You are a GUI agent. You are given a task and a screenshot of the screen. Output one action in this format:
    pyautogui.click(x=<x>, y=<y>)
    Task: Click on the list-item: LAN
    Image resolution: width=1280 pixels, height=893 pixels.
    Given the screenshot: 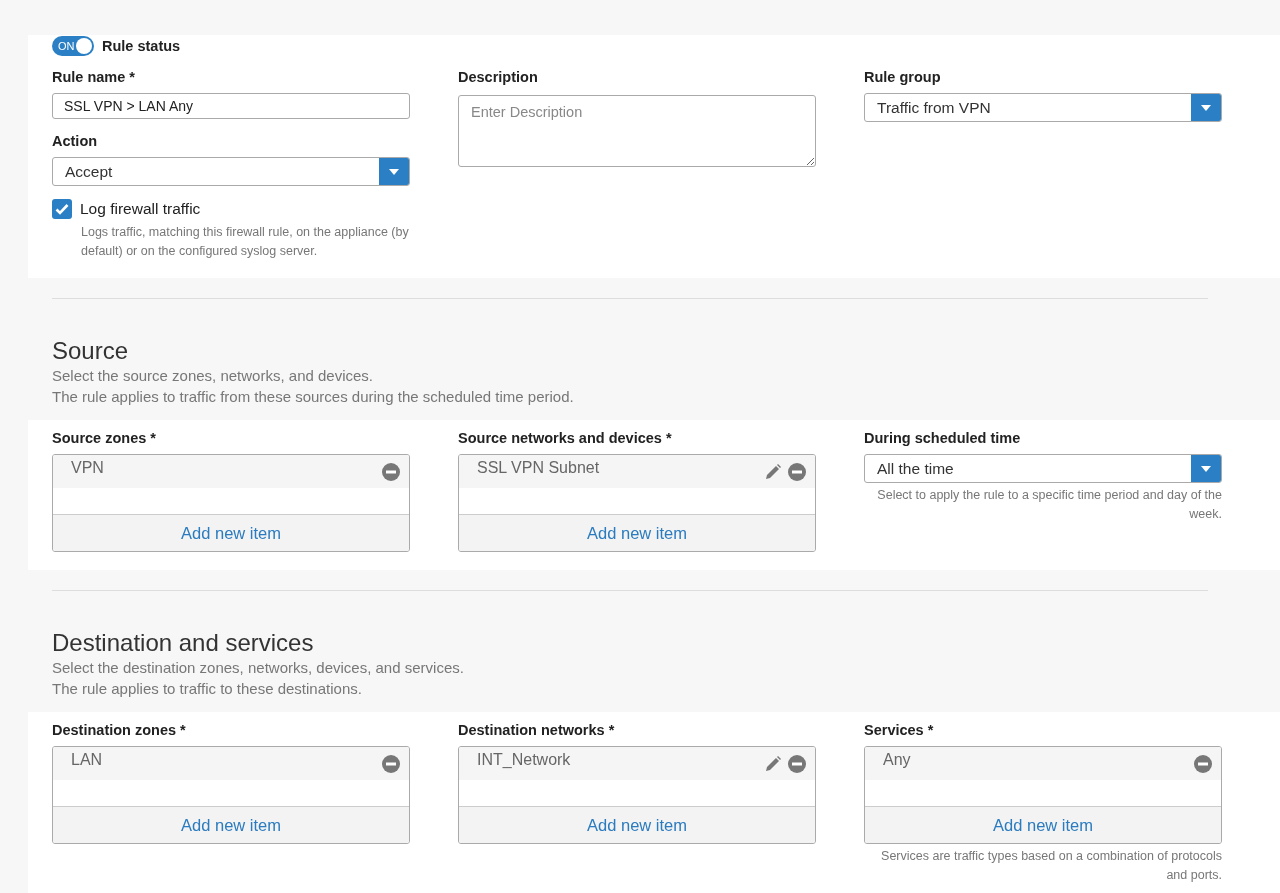 What is the action you would take?
    pyautogui.click(x=231, y=763)
    